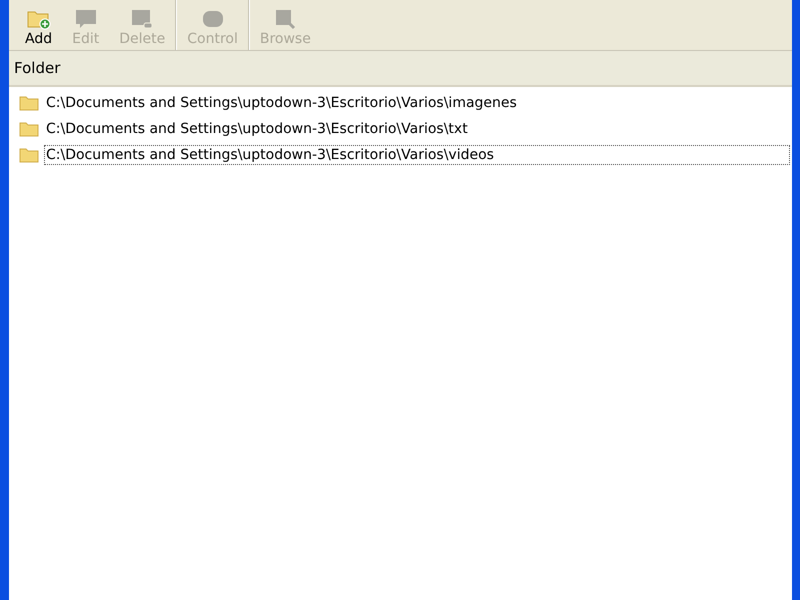  Describe the element at coordinates (417, 103) in the screenshot. I see `folder-path: C:\Documents and Settings\uptodown-3\Escritorio\Varios\imagenes` at that location.